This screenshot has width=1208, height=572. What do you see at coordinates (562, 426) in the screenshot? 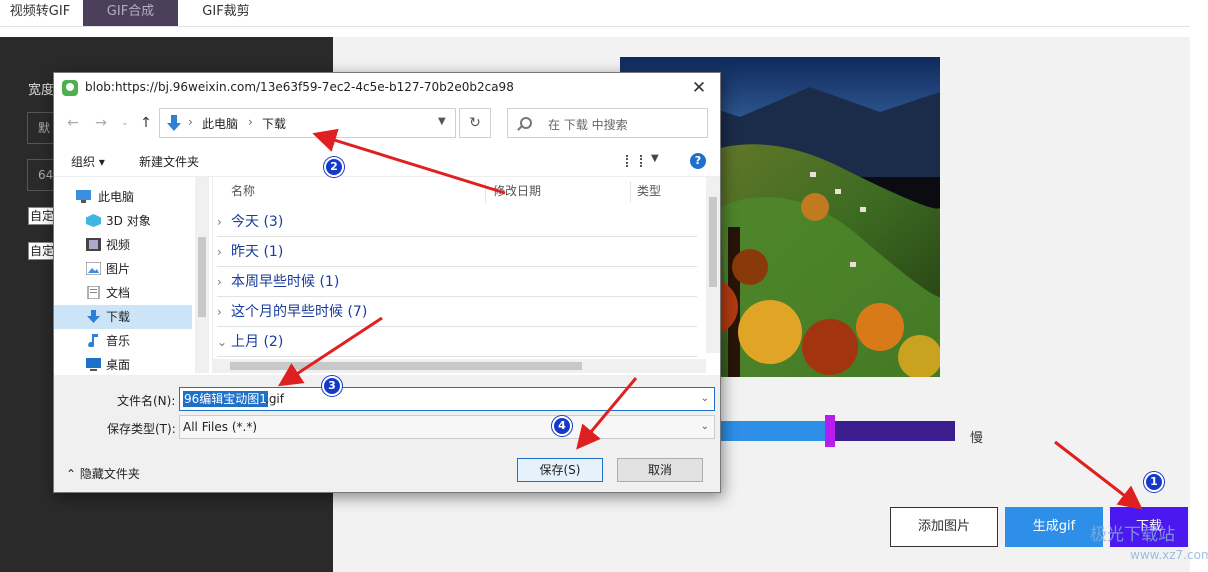
I see `annotation-badge-4: 4` at bounding box center [562, 426].